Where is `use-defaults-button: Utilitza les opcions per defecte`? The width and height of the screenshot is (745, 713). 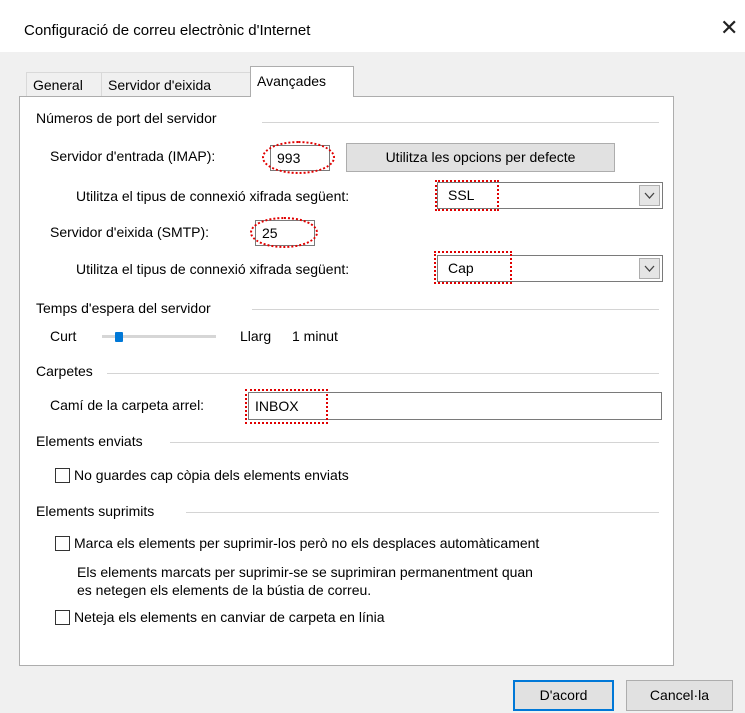
use-defaults-button: Utilitza les opcions per defecte is located at coordinates (480, 157).